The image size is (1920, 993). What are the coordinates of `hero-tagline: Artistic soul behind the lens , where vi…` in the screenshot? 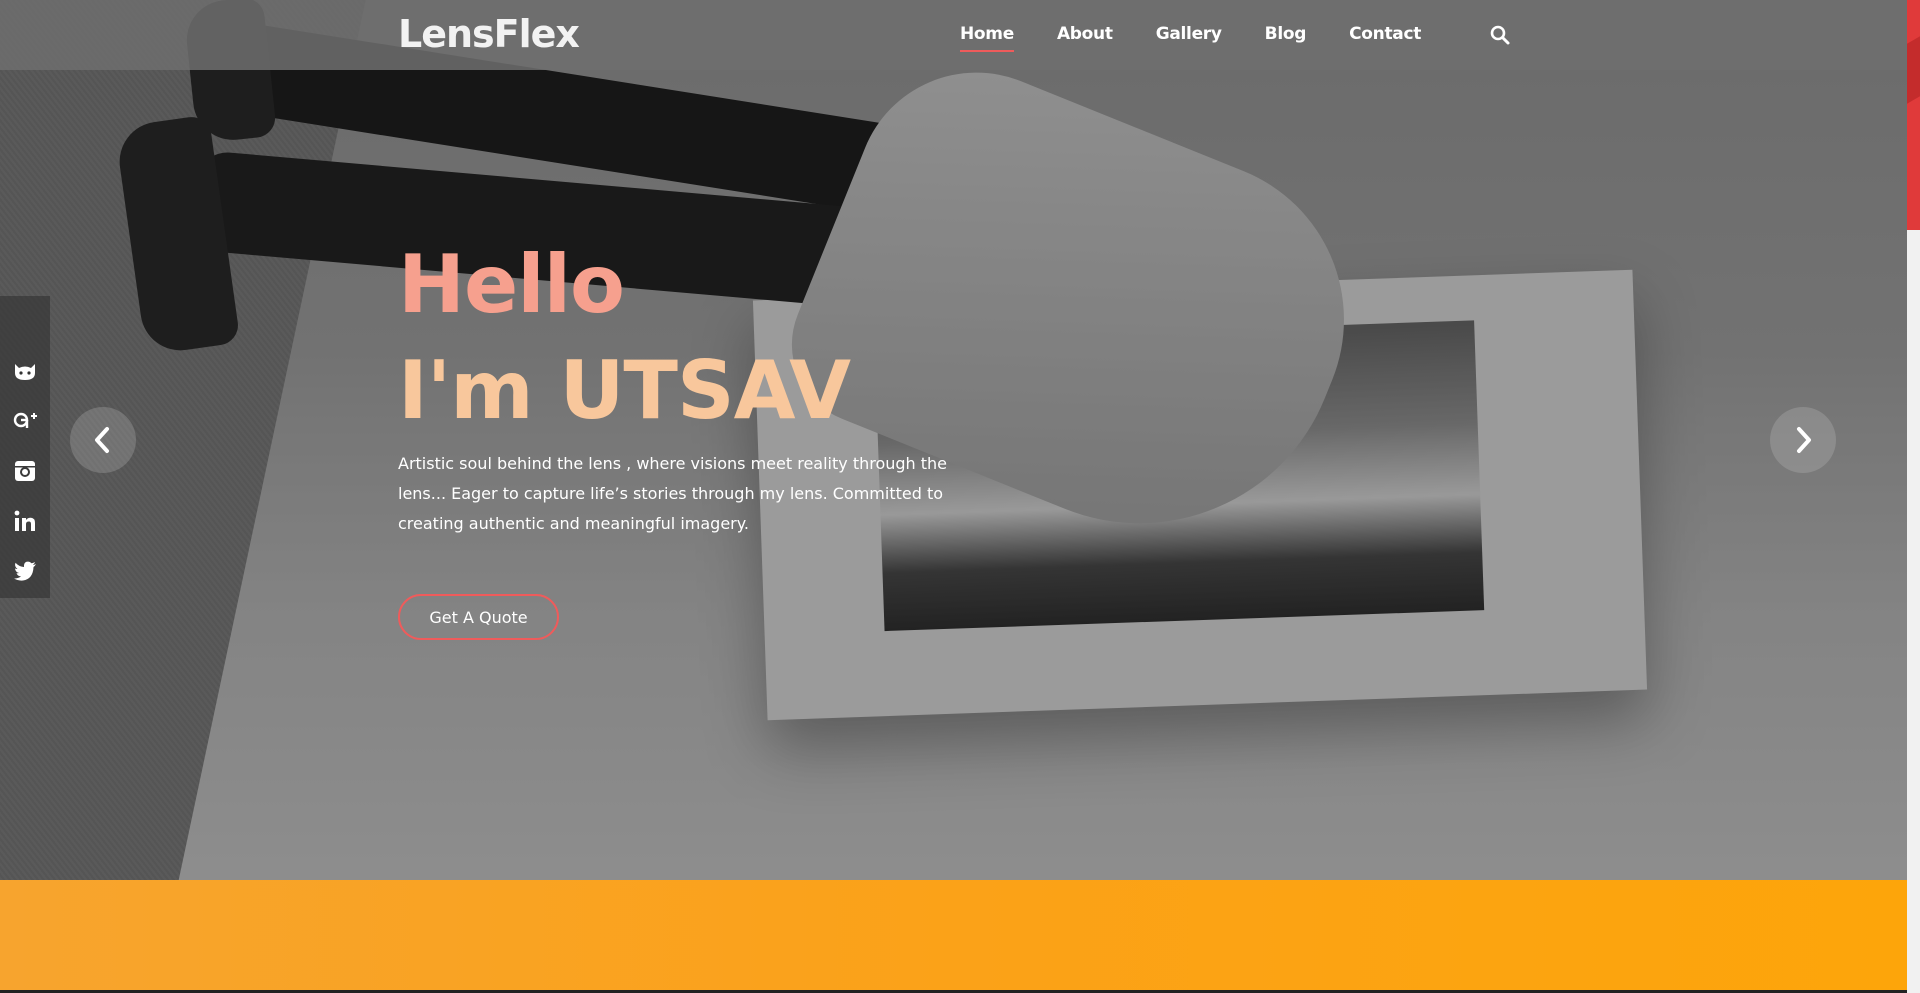 It's located at (673, 493).